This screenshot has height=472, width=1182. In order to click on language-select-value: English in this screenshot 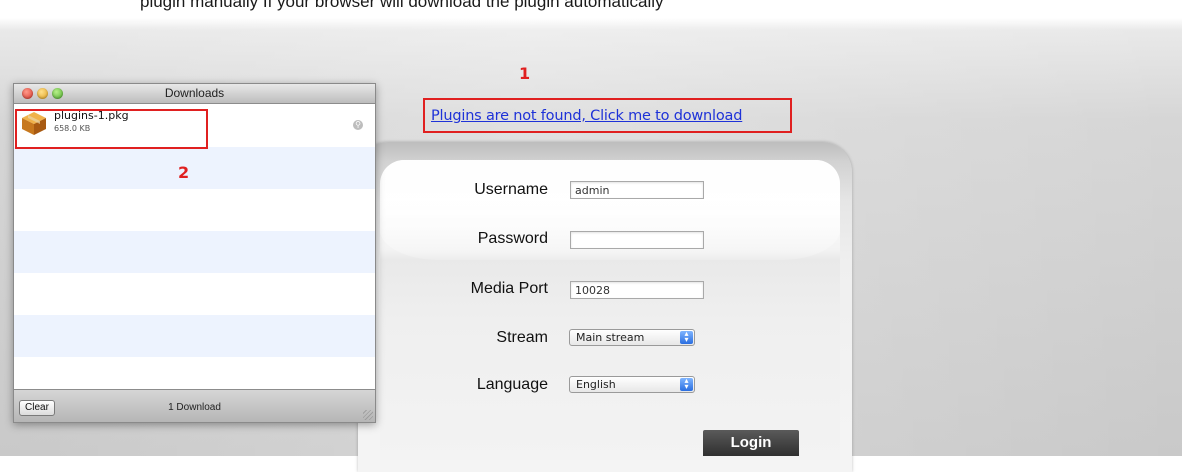, I will do `click(596, 384)`.